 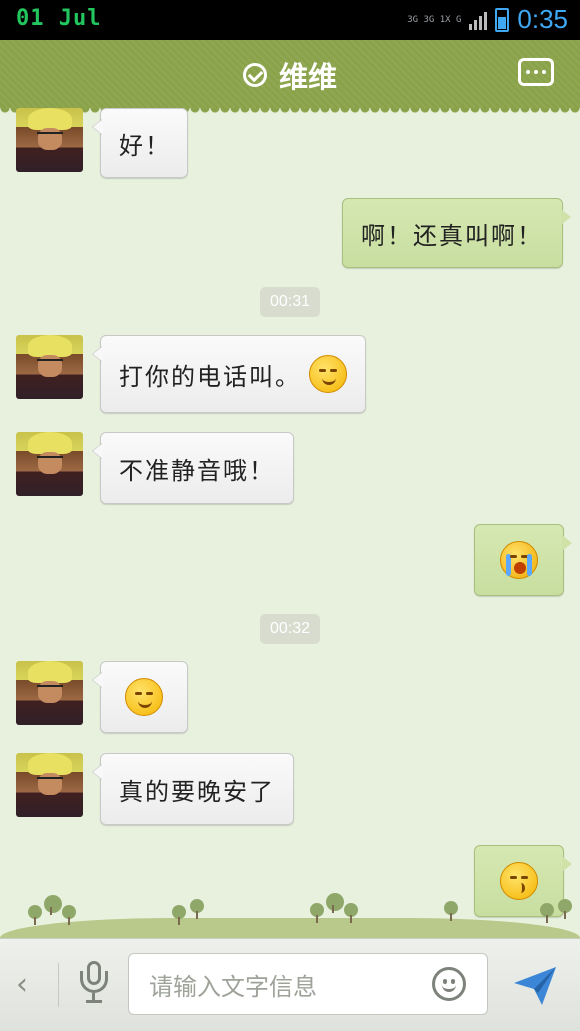 I want to click on message-text: 不准静音哦！, so click(x=197, y=470).